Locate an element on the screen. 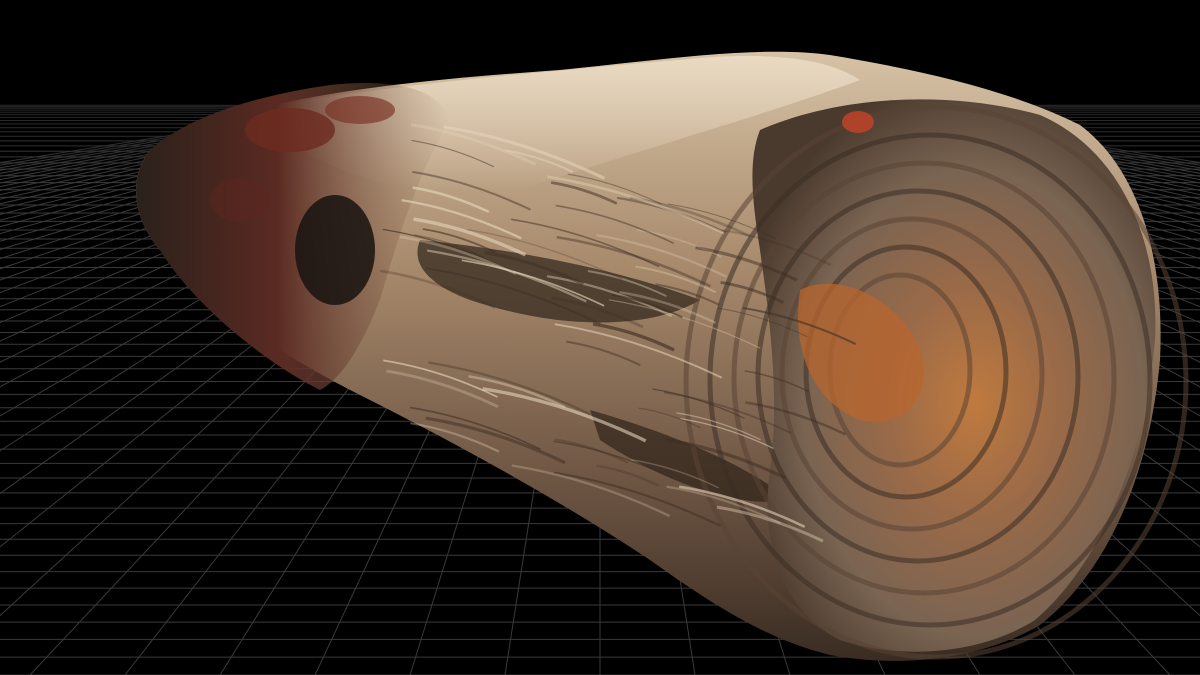 This screenshot has height=675, width=1200. red-spot is located at coordinates (858, 122).